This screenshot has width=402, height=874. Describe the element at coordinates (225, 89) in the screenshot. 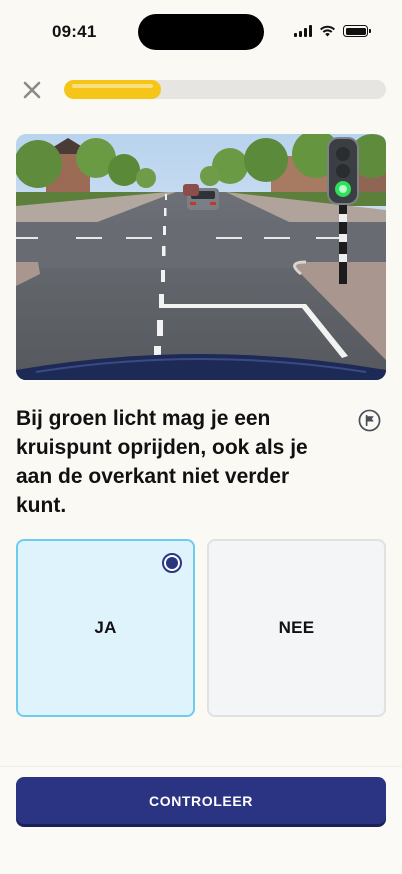

I see `progress-bar` at that location.